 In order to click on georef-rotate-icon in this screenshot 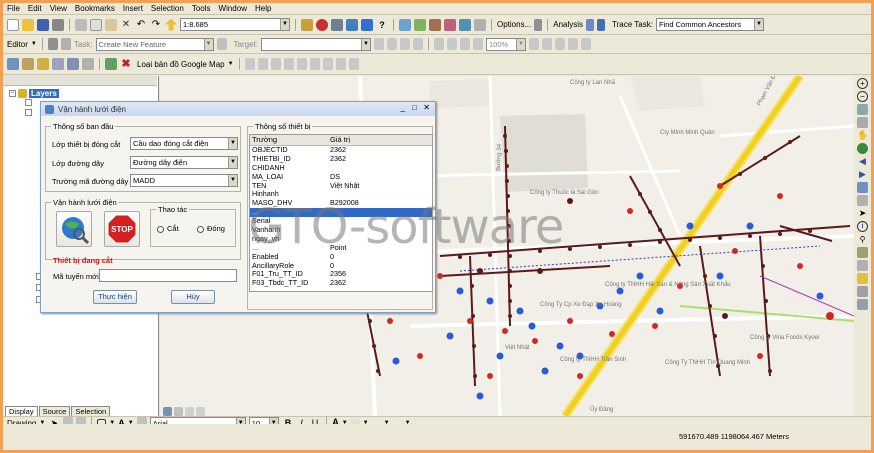, I will do `click(452, 44)`.